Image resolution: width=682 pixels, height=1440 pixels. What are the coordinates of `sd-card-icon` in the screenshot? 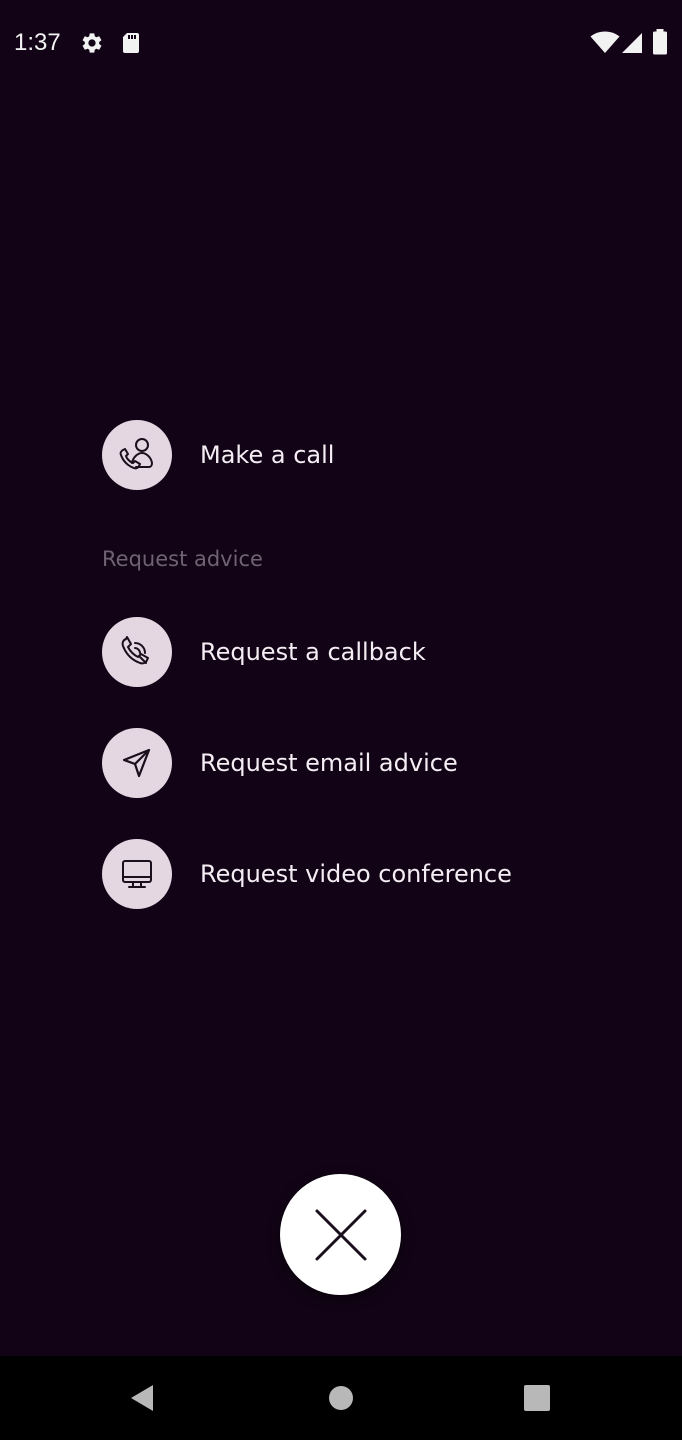 It's located at (131, 43).